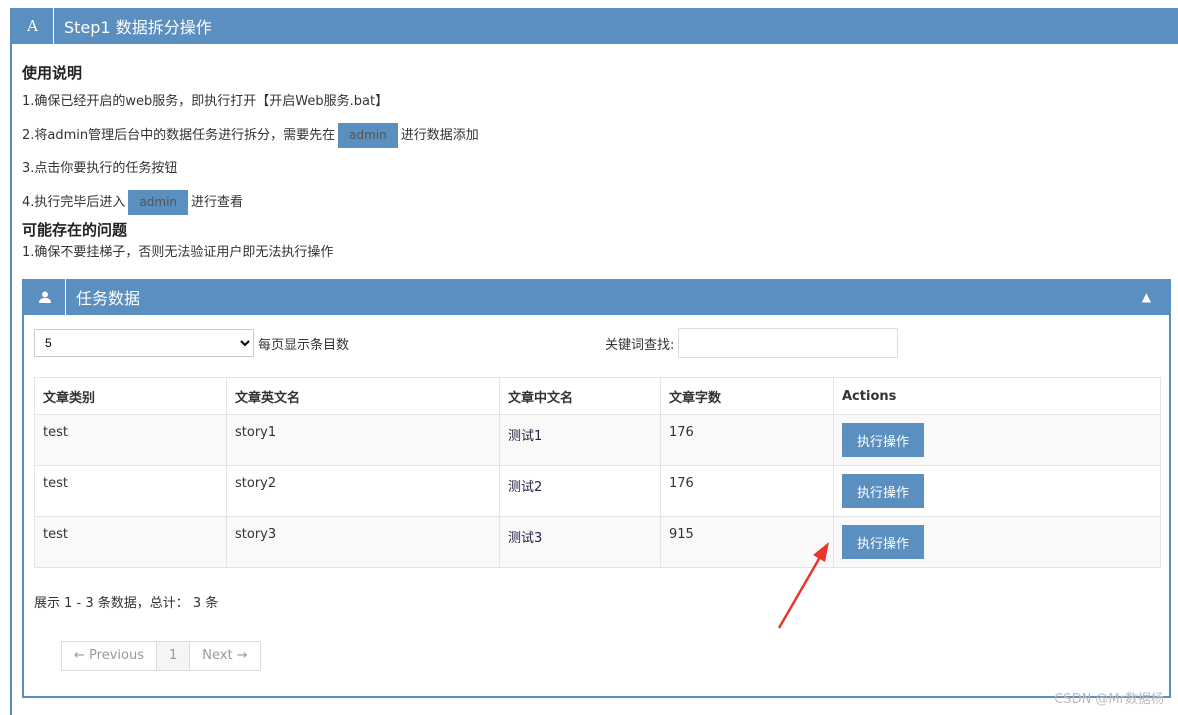 The image size is (1178, 715). What do you see at coordinates (144, 343) in the screenshot?
I see `page-size-select: 5` at bounding box center [144, 343].